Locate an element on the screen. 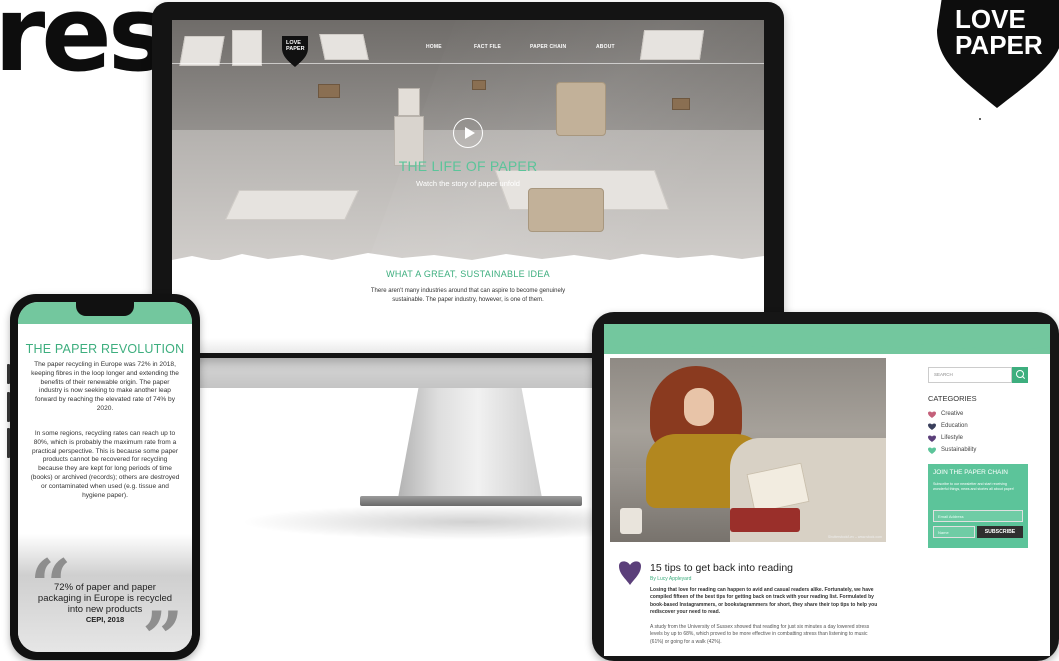  photo-mug is located at coordinates (631, 521).